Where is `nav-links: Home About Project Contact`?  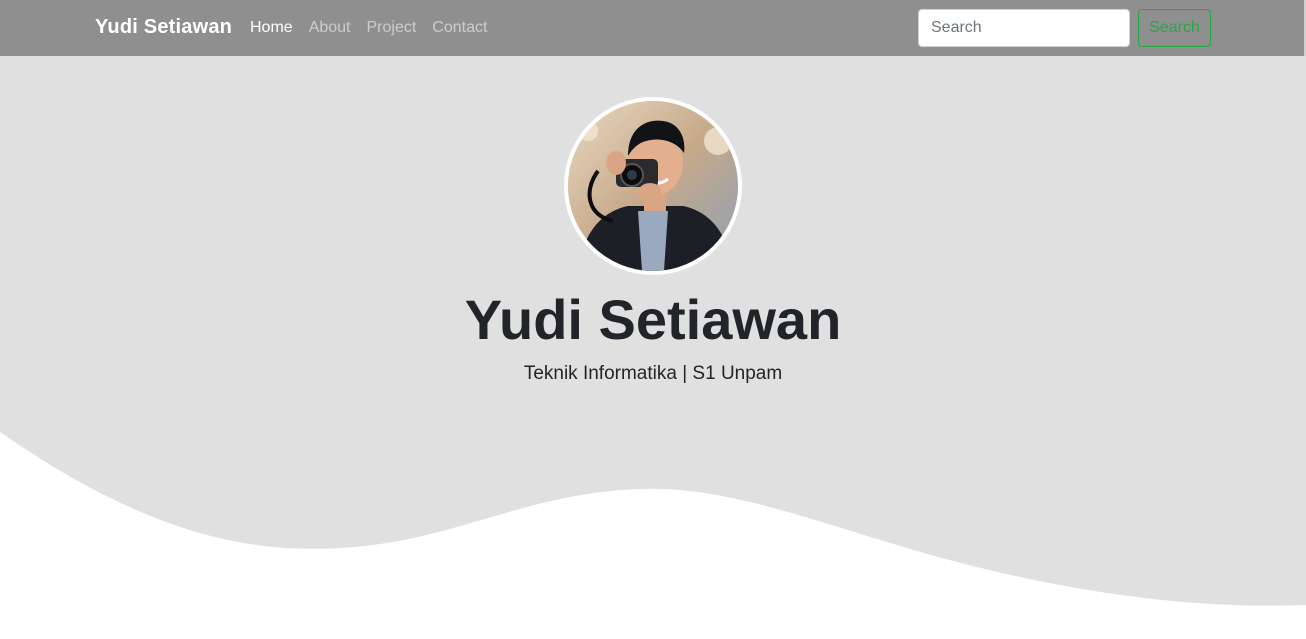
nav-links: Home About Project Contact is located at coordinates (368, 28).